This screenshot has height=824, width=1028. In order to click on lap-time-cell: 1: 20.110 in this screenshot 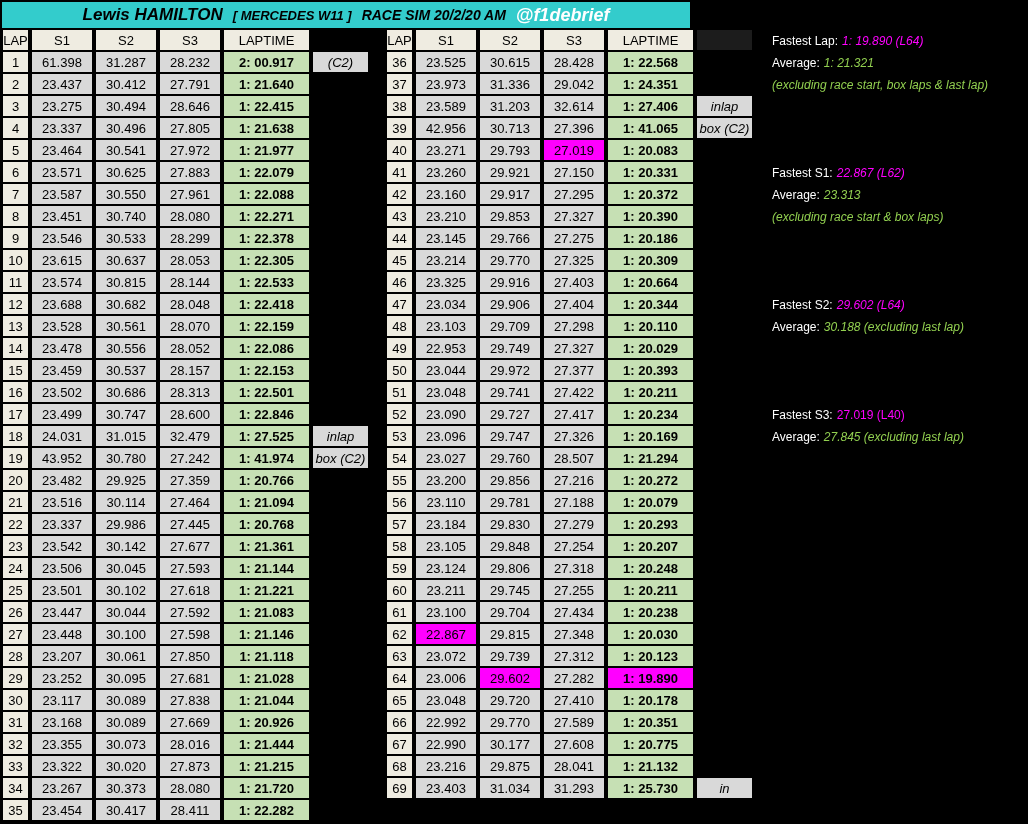, I will do `click(650, 326)`.